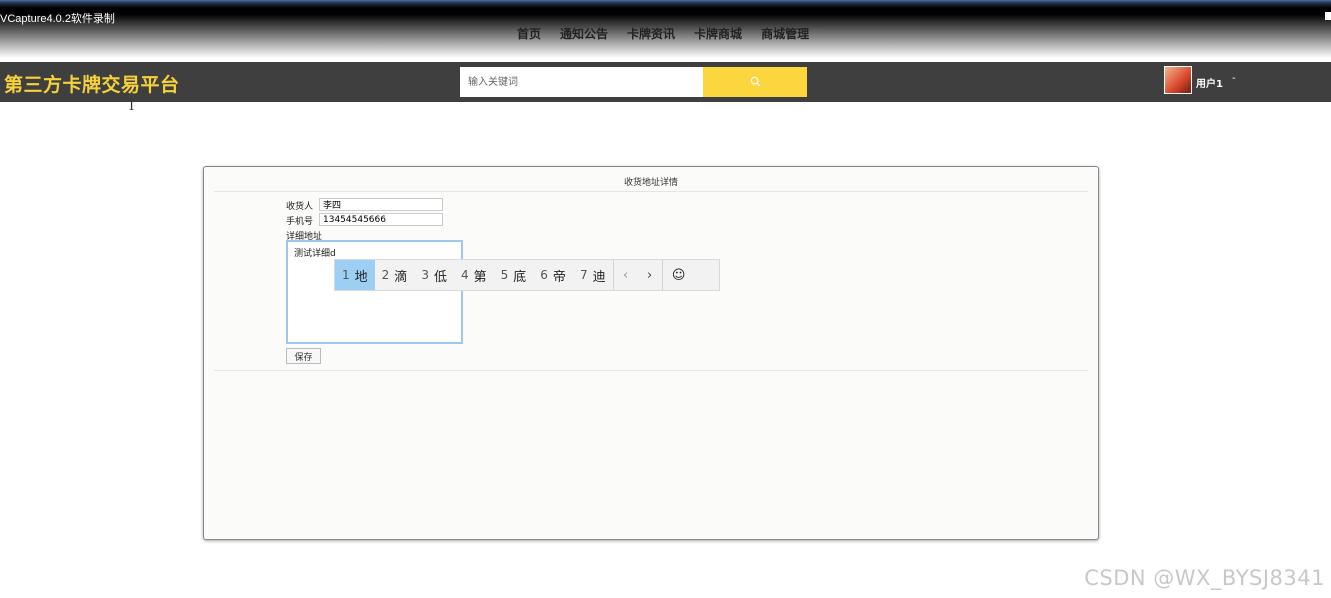 The height and width of the screenshot is (598, 1331). What do you see at coordinates (650, 183) in the screenshot?
I see `panel-title: 收货地址详情` at bounding box center [650, 183].